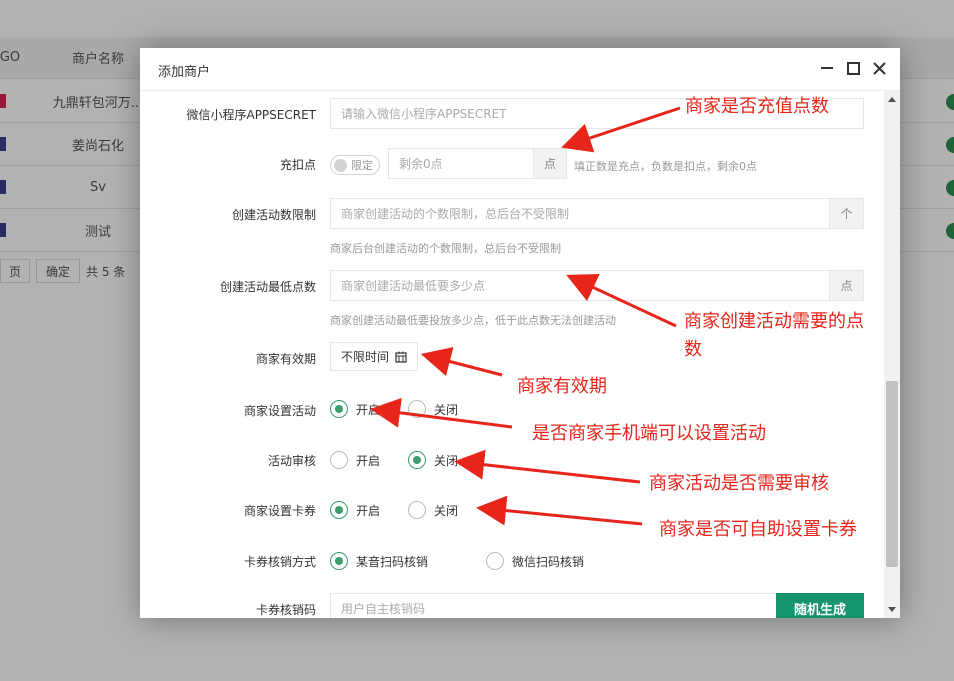 This screenshot has height=681, width=954. I want to click on toggle-knob, so click(340, 165).